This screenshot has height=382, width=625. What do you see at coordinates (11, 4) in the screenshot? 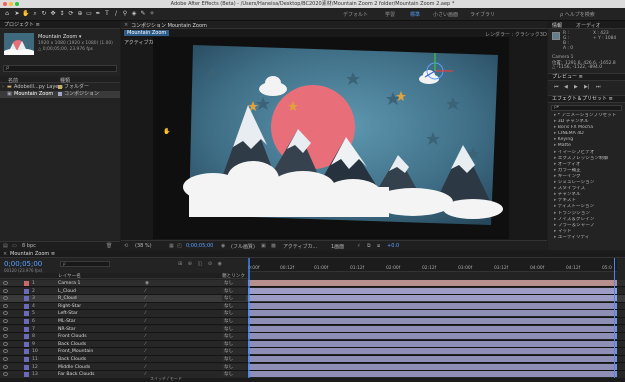
I see `minimize-window-button` at bounding box center [11, 4].